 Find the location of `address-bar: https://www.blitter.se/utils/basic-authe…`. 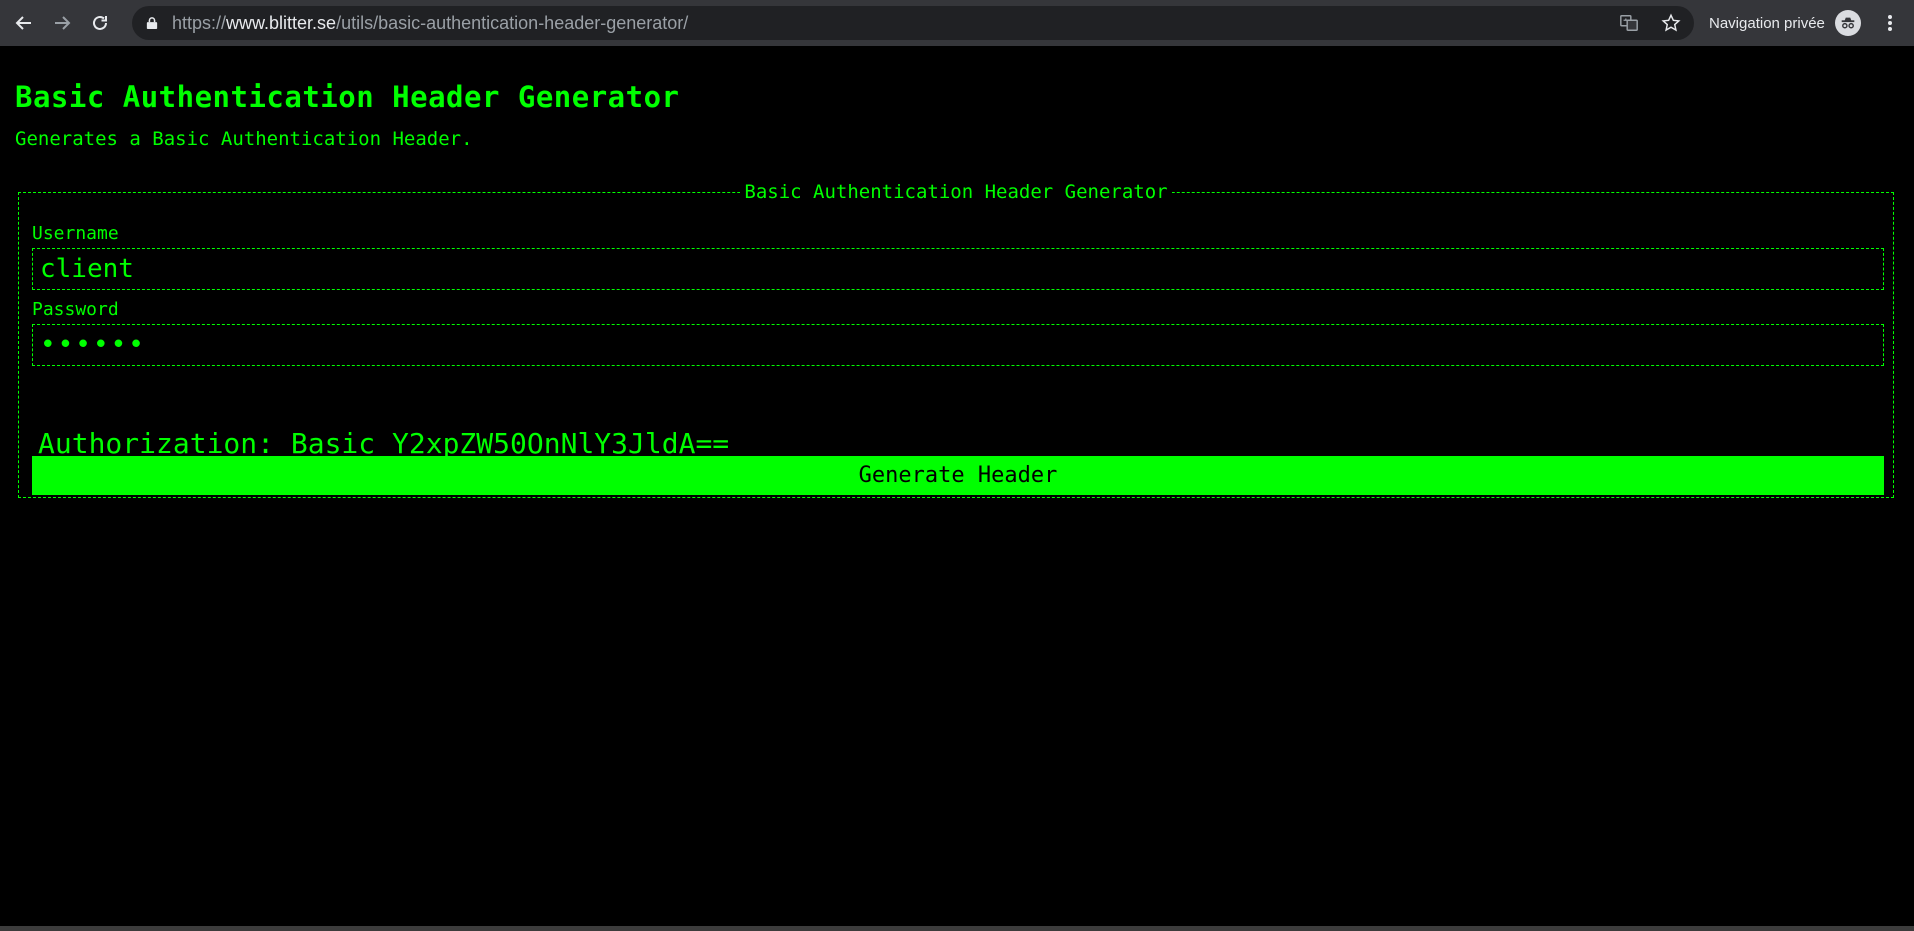

address-bar: https://www.blitter.se/utils/basic-authe… is located at coordinates (913, 23).